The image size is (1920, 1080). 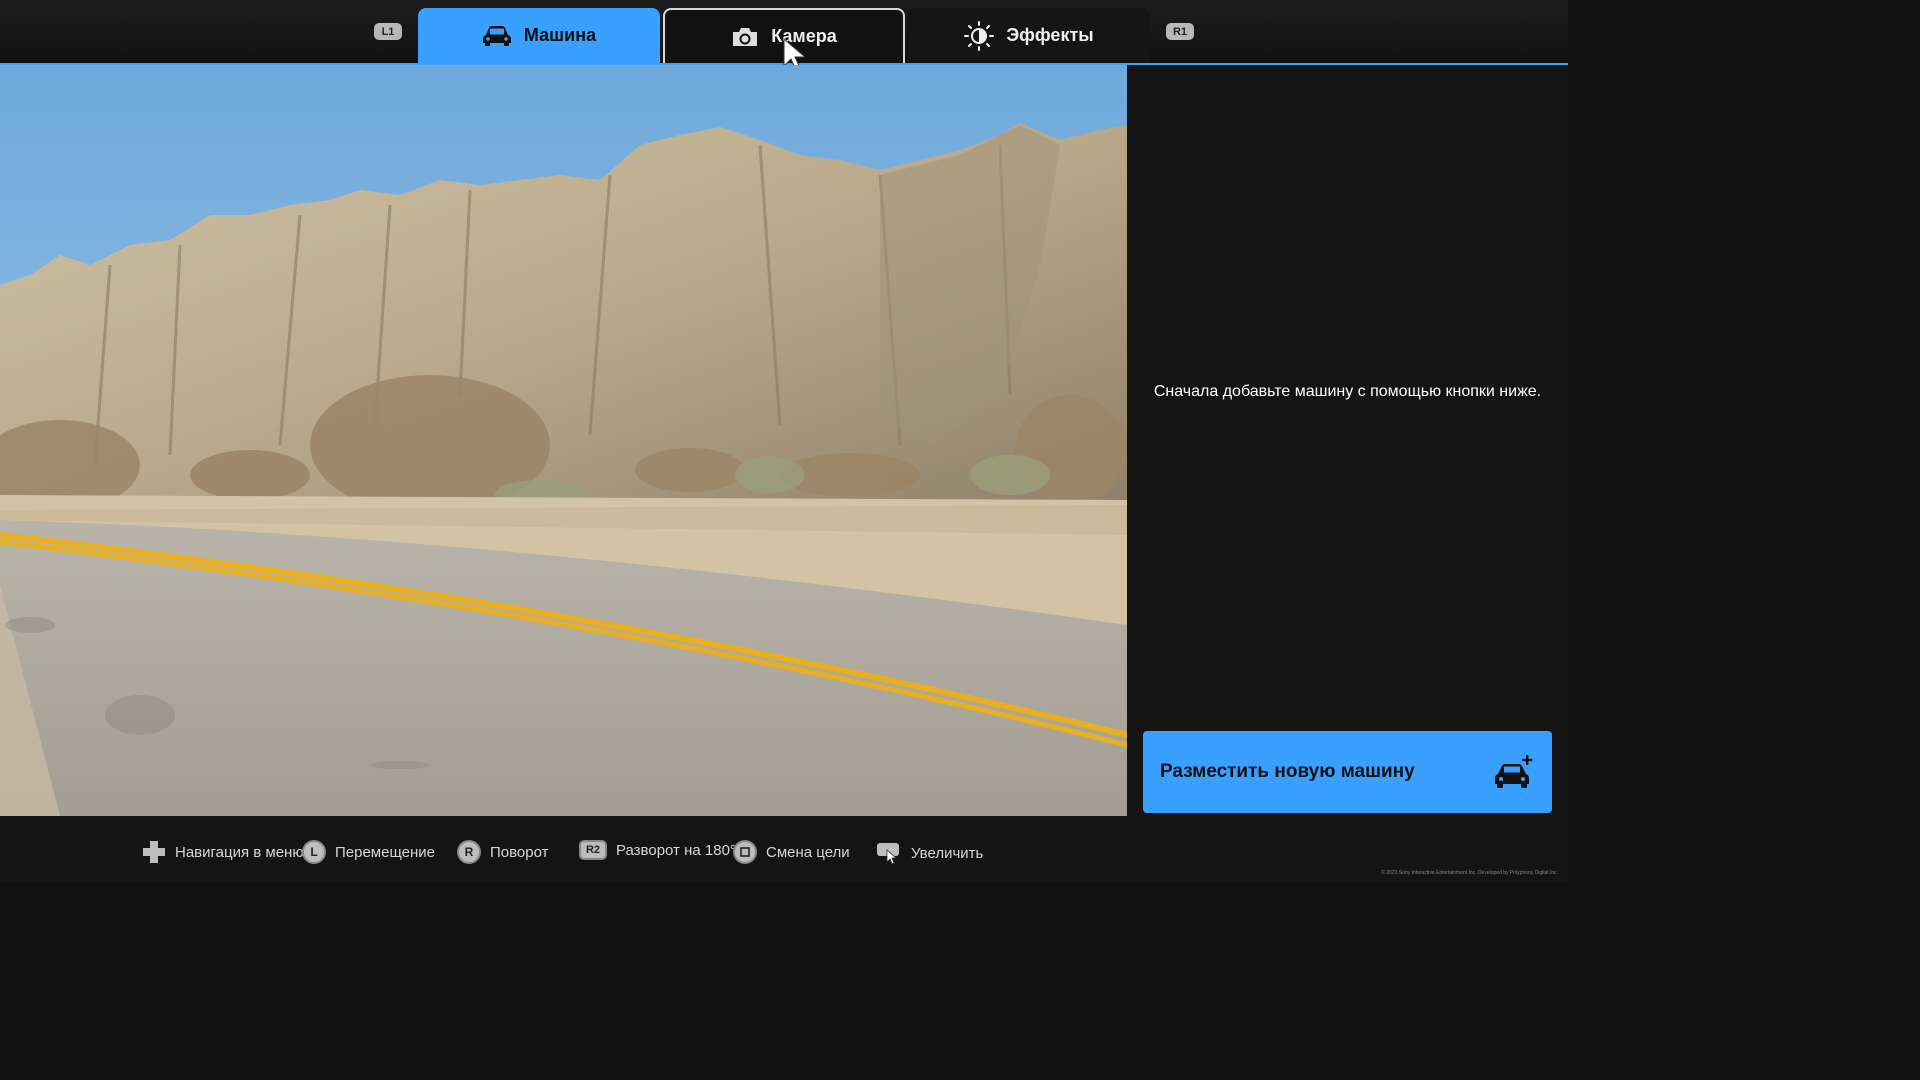 I want to click on hint-change-target-label: Смена цели, so click(x=808, y=852).